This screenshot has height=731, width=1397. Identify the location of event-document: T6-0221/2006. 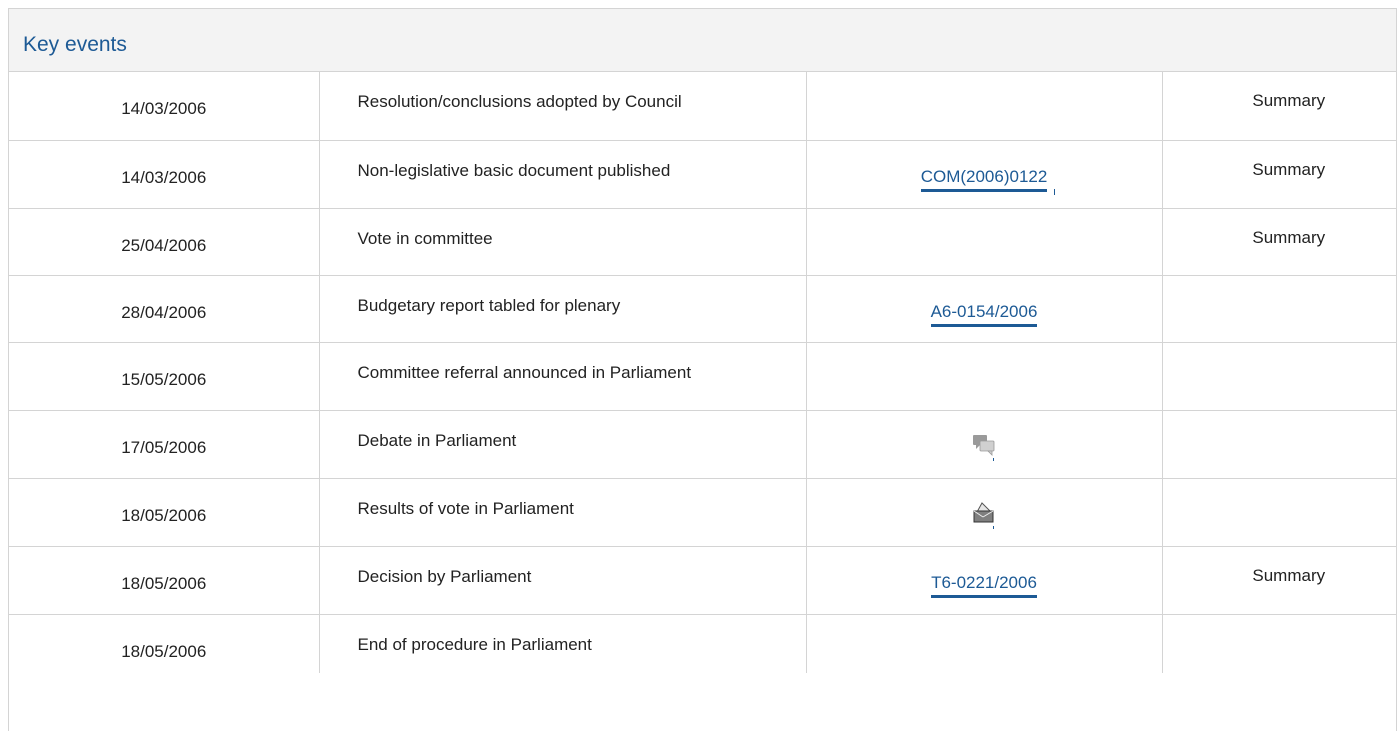
(984, 580).